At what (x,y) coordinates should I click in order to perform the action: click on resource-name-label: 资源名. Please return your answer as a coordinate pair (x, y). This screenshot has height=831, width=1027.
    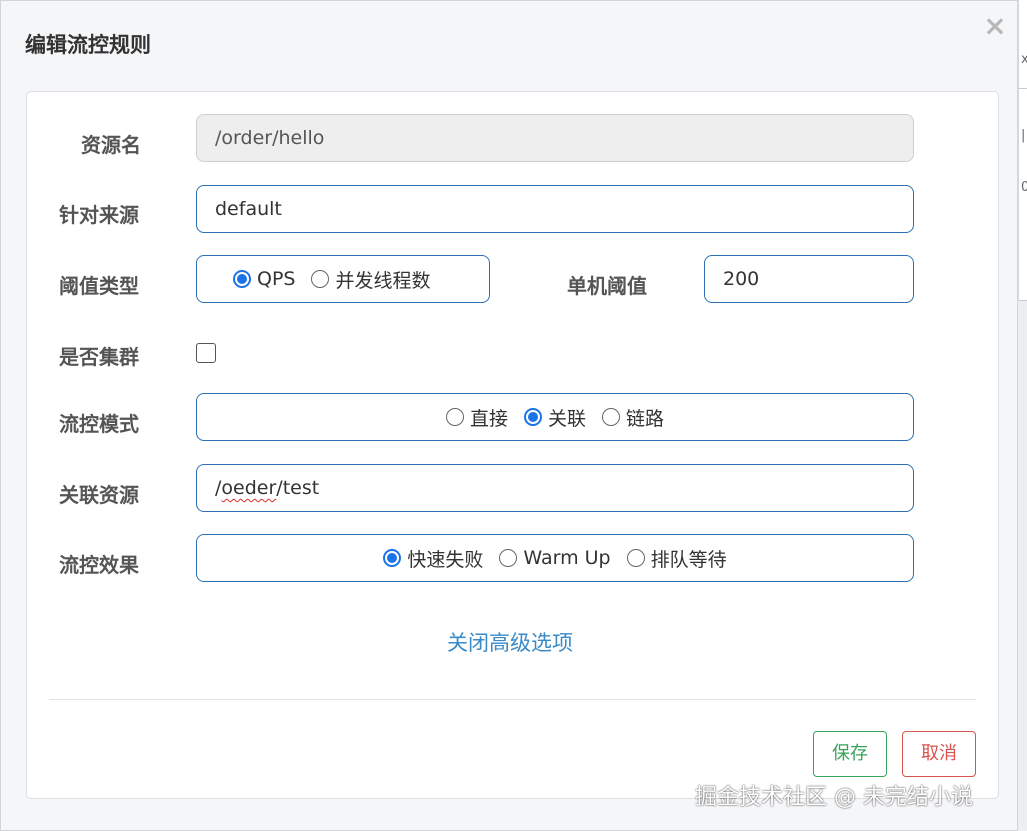
    Looking at the image, I should click on (111, 145).